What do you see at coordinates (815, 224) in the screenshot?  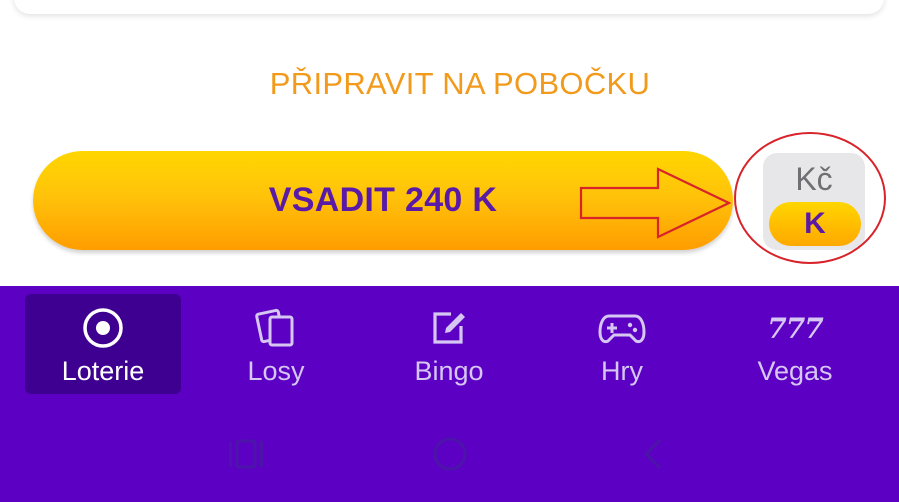 I see `currency-k-option: K` at bounding box center [815, 224].